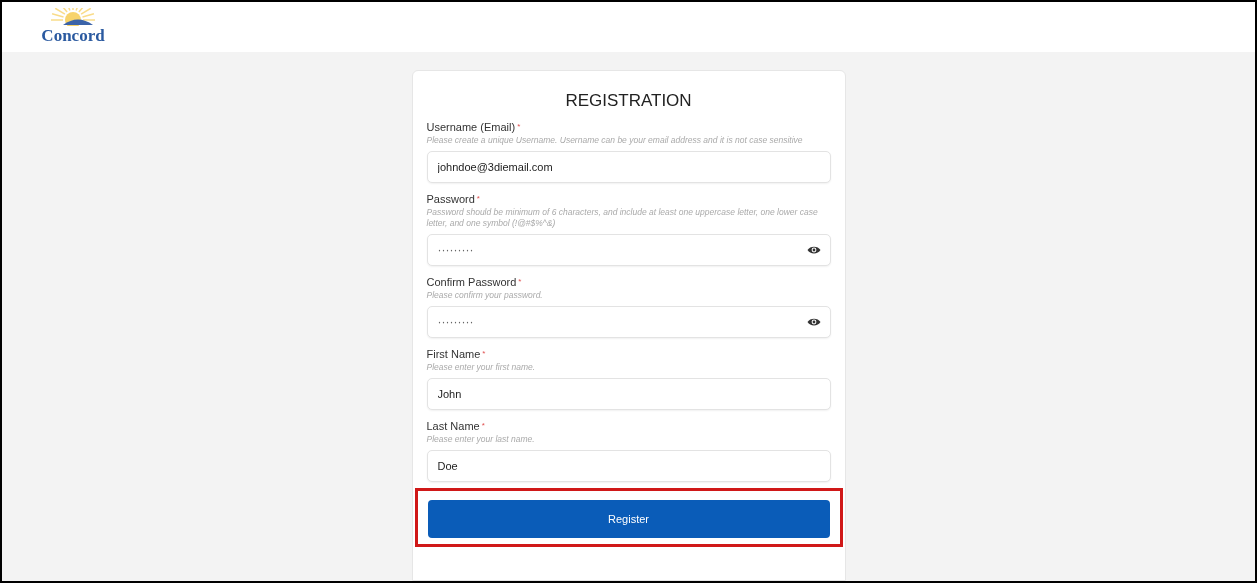 The image size is (1257, 583). I want to click on field-hint: Please confirm your password., so click(485, 295).